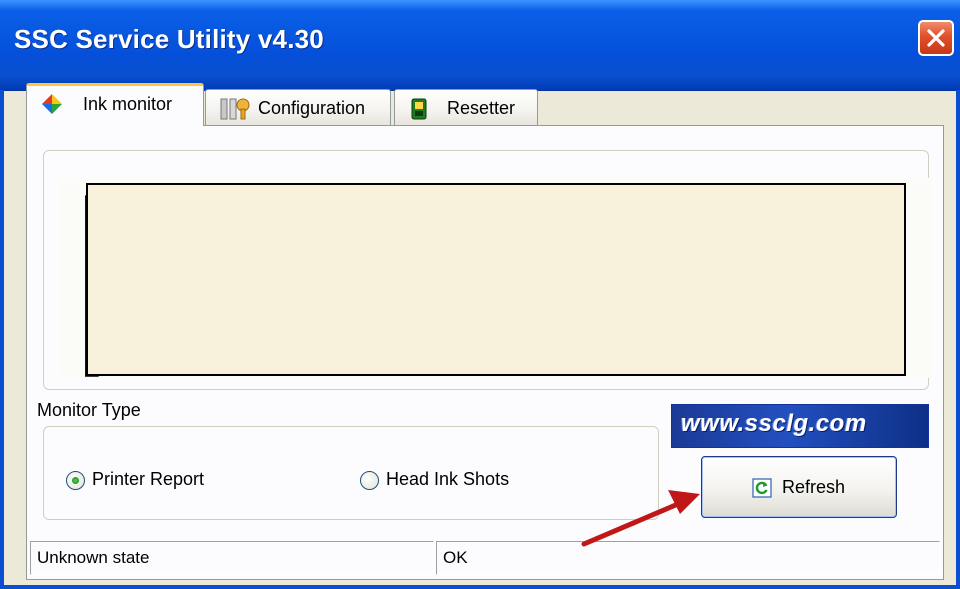  What do you see at coordinates (52, 104) in the screenshot?
I see `ink-drops-icon` at bounding box center [52, 104].